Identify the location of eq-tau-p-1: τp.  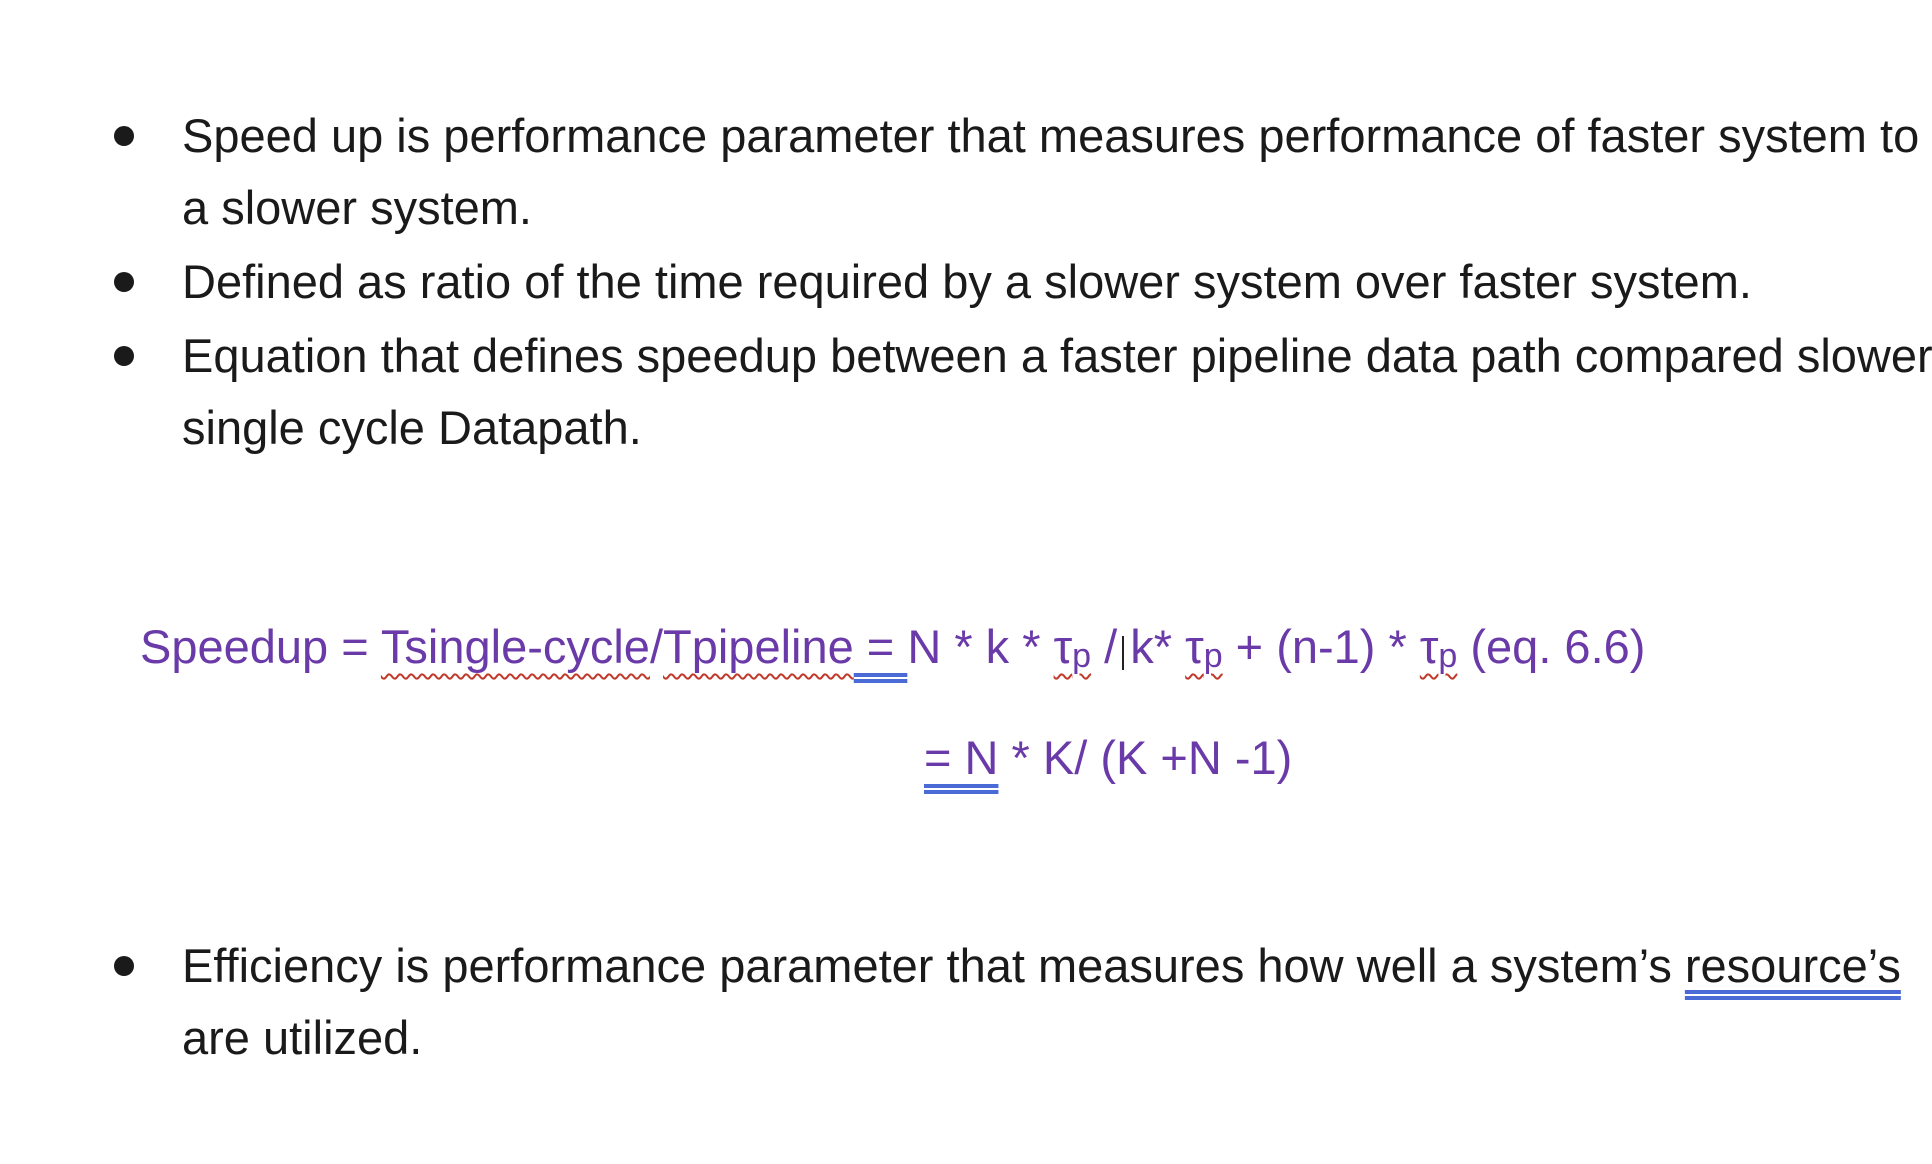
(1072, 647).